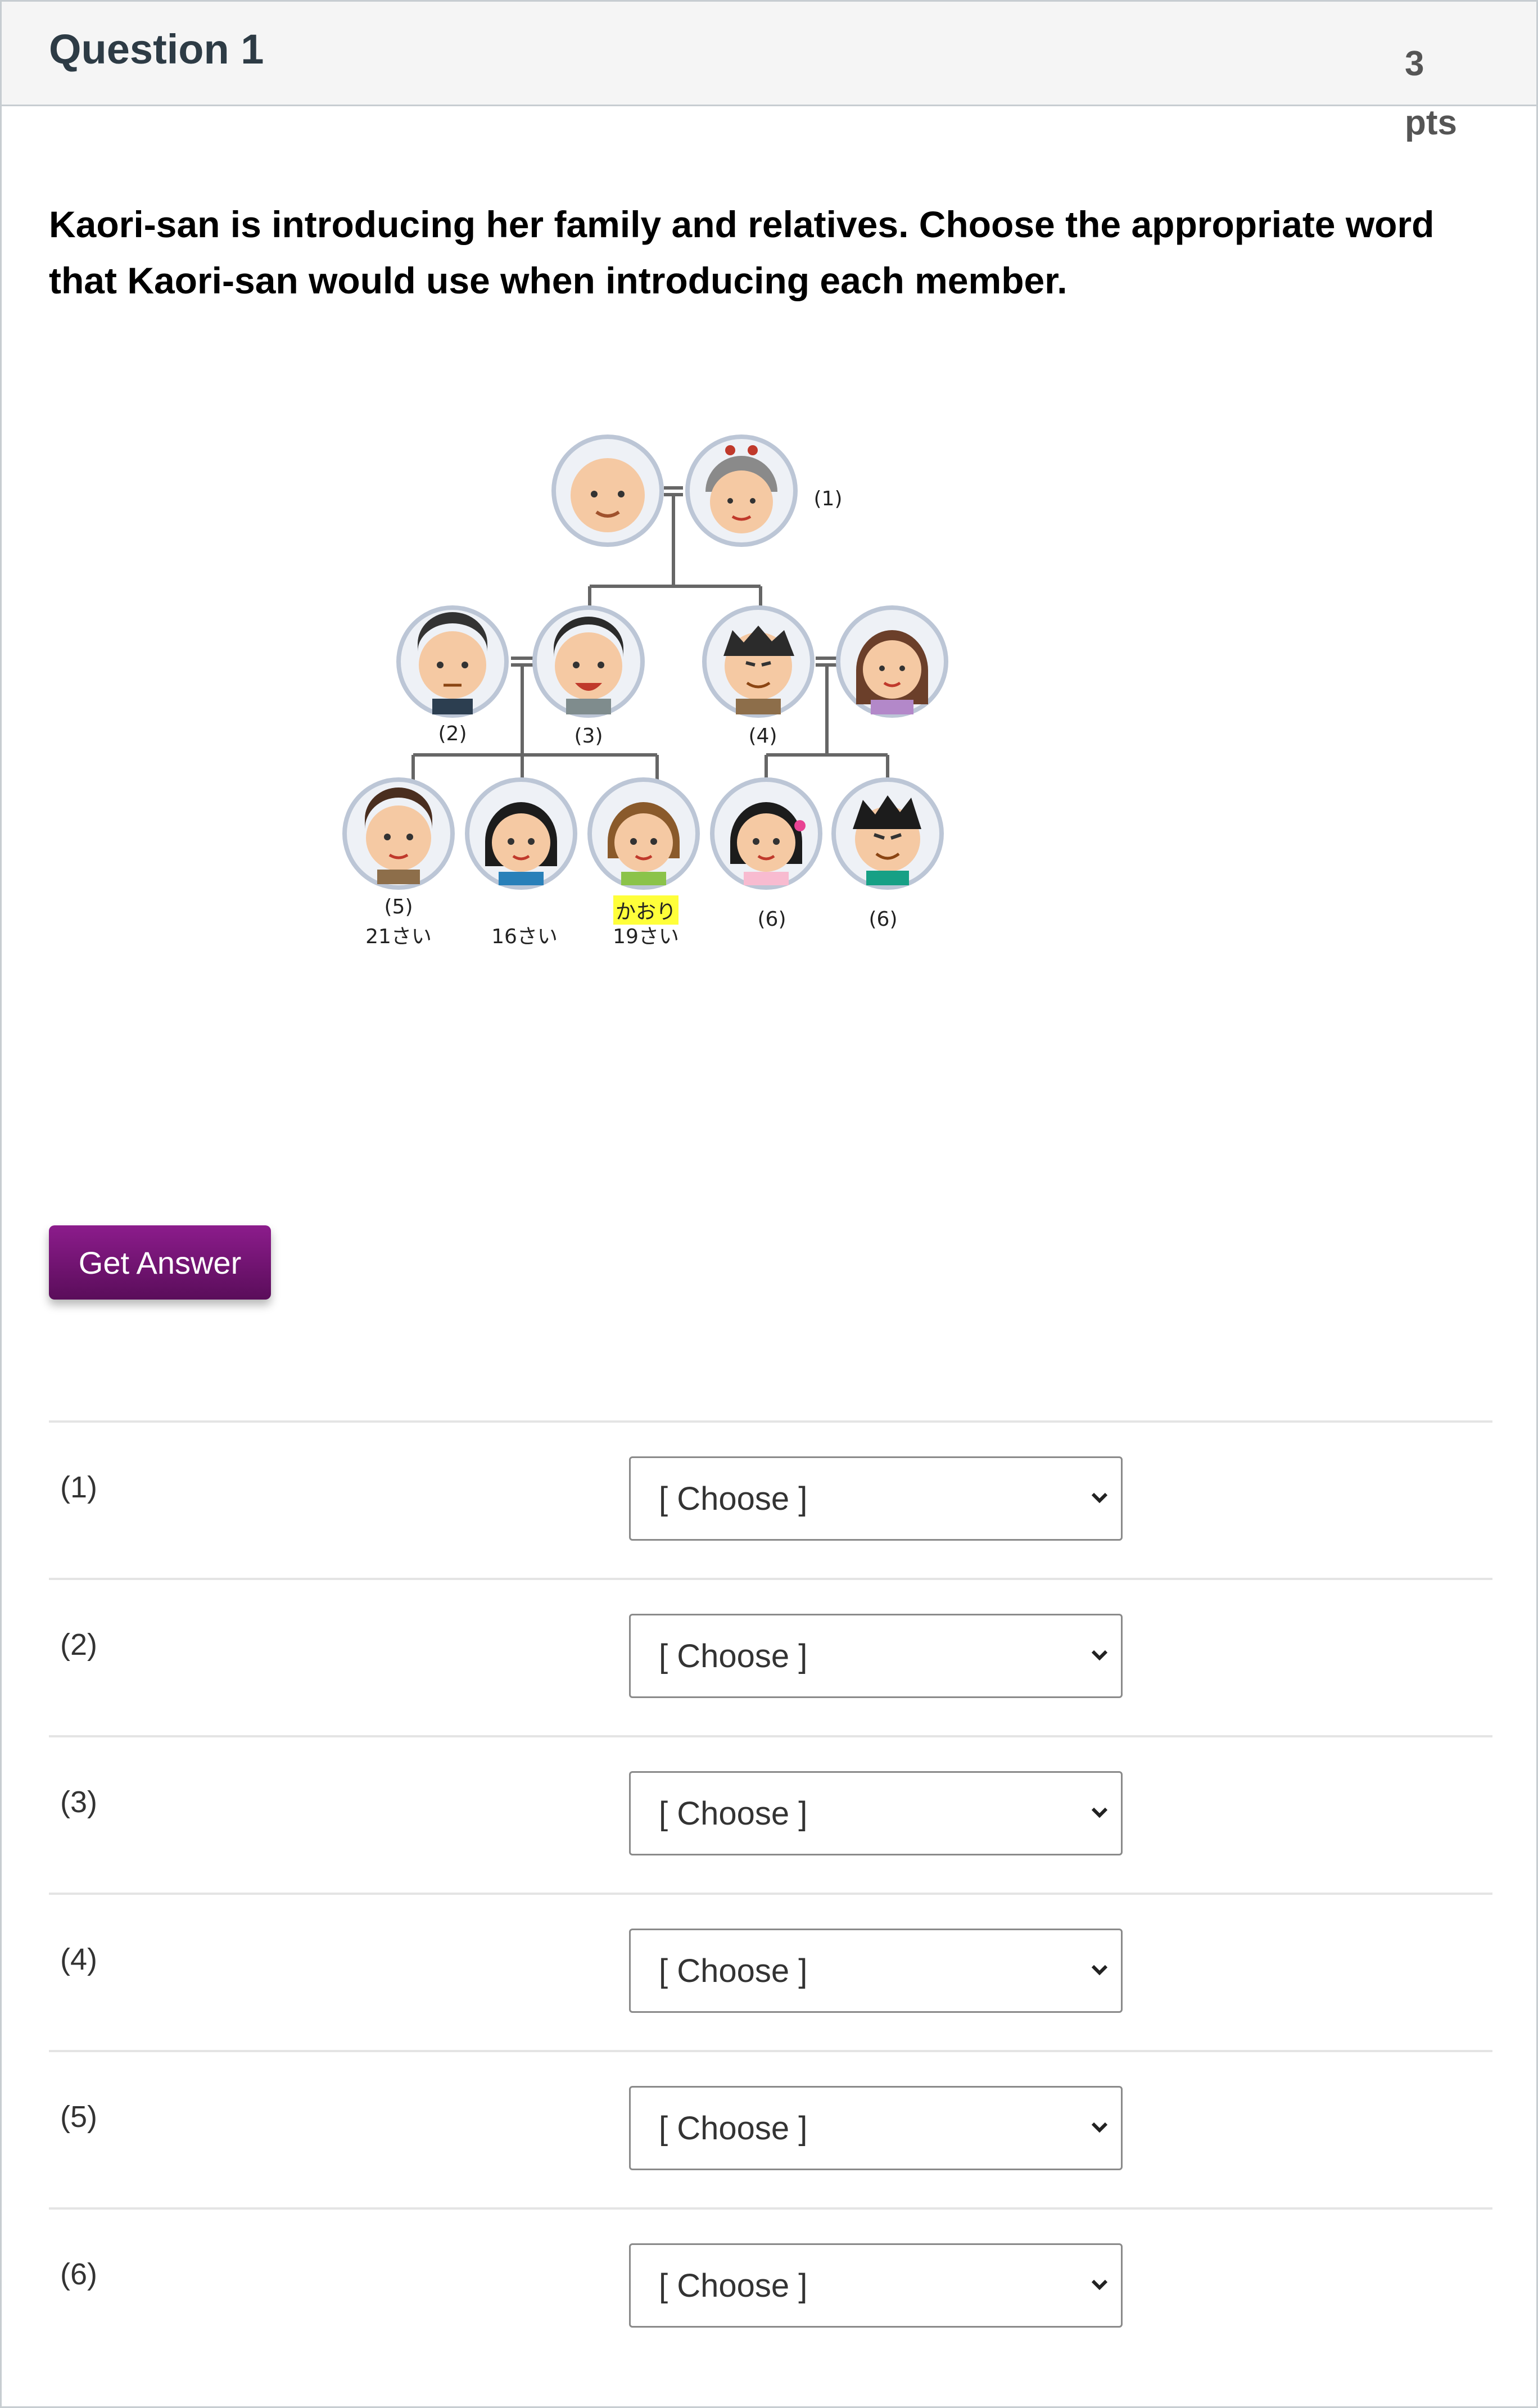  I want to click on younger-sister-avatar, so click(521, 833).